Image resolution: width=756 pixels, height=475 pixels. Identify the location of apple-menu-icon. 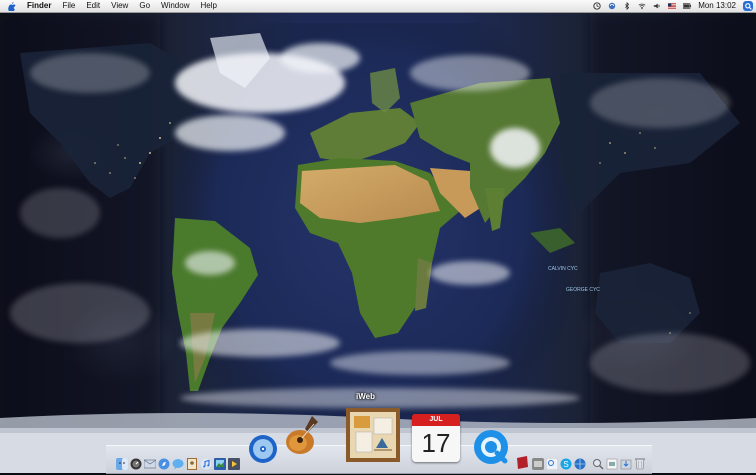
(12, 6).